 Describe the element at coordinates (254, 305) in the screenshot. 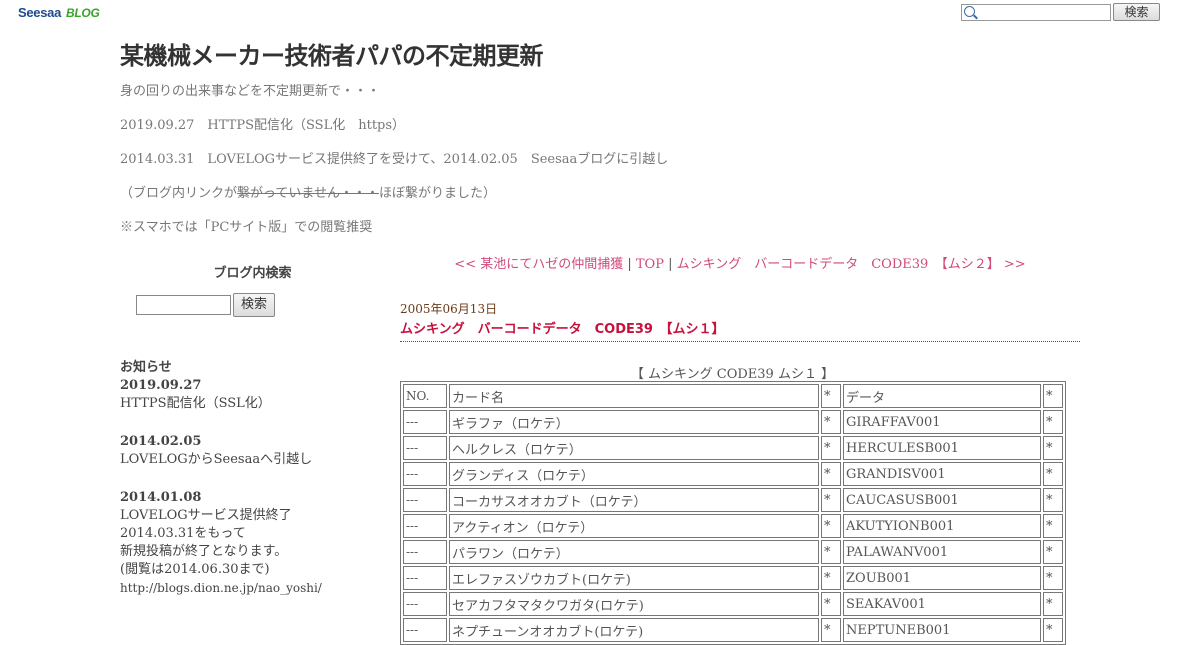

I see `sidebar-search-button: 検索` at that location.